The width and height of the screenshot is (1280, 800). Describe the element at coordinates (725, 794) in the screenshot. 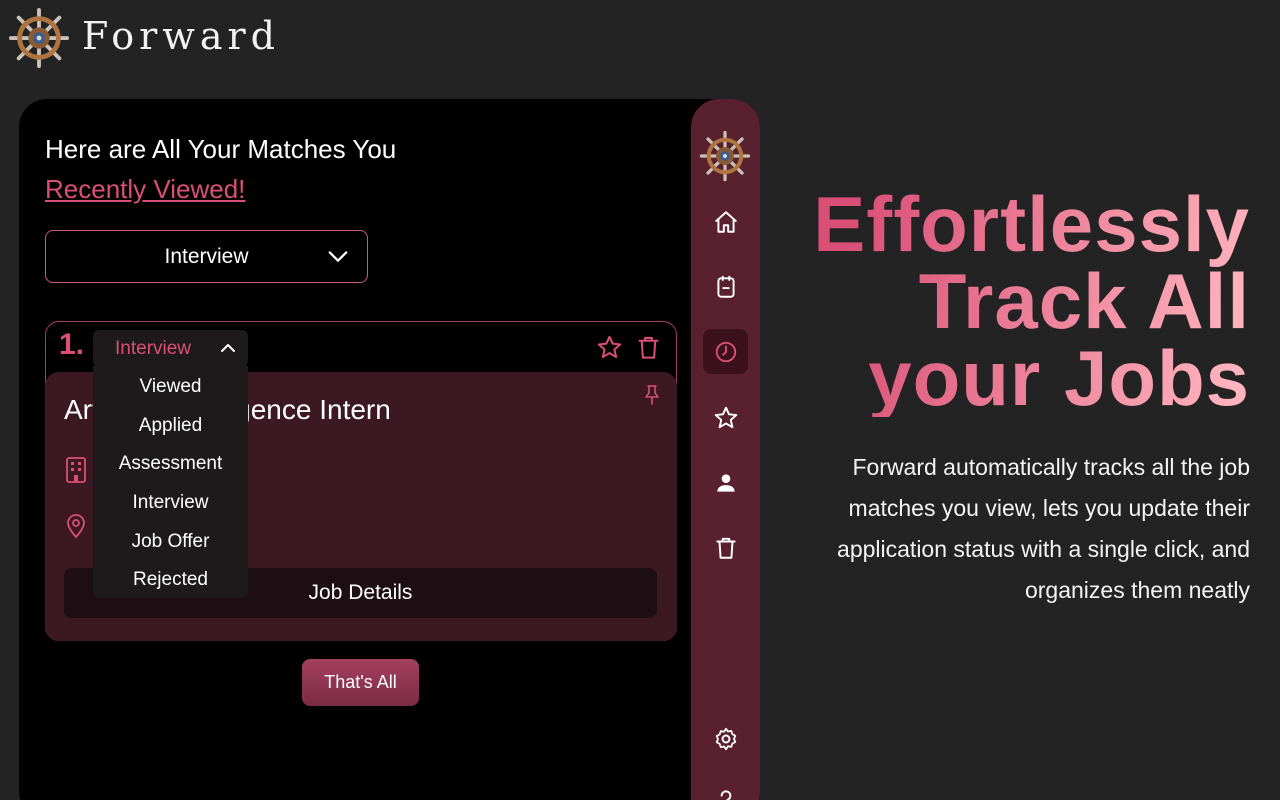

I see `help-icon` at that location.